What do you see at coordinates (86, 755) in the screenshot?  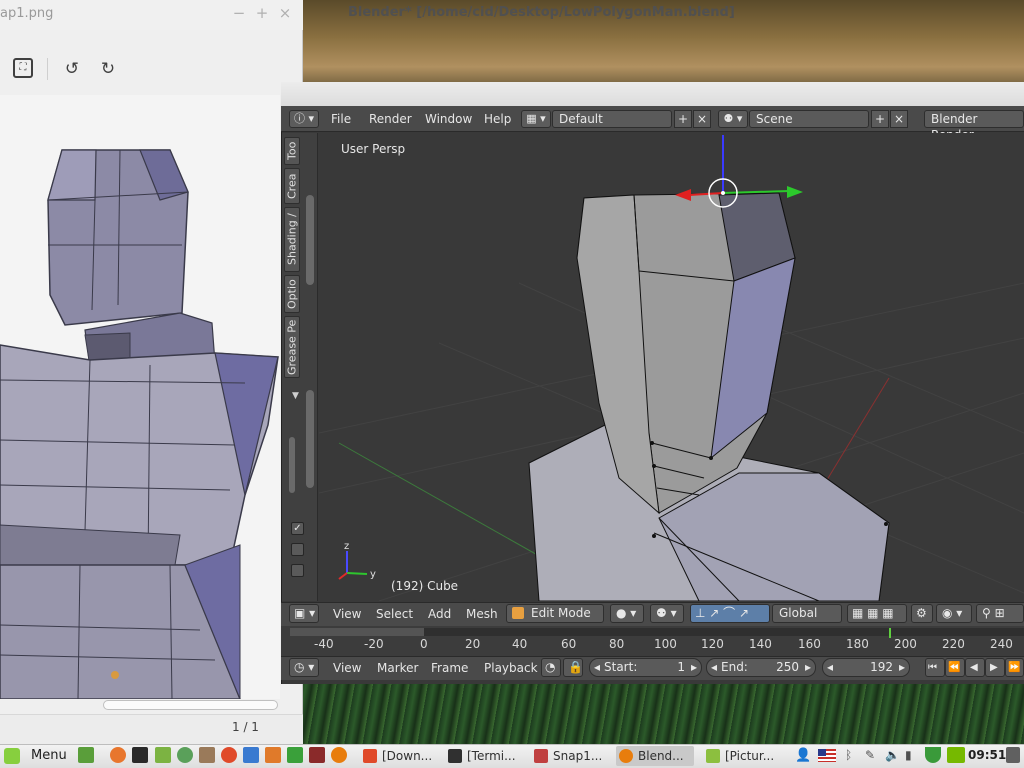 I see `show-desktop-icon` at bounding box center [86, 755].